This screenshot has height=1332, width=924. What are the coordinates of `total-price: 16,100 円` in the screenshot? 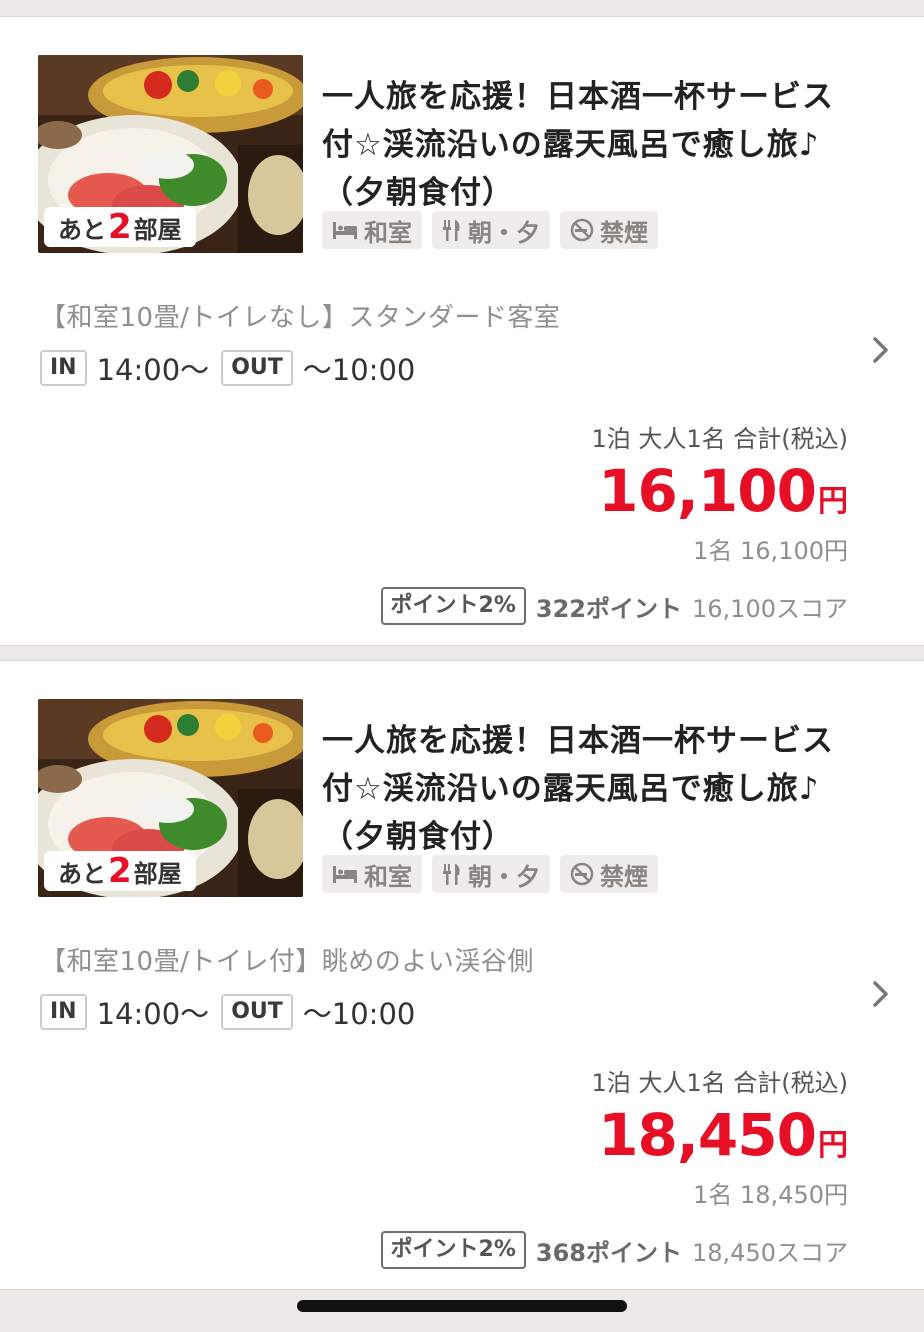 It's located at (723, 491).